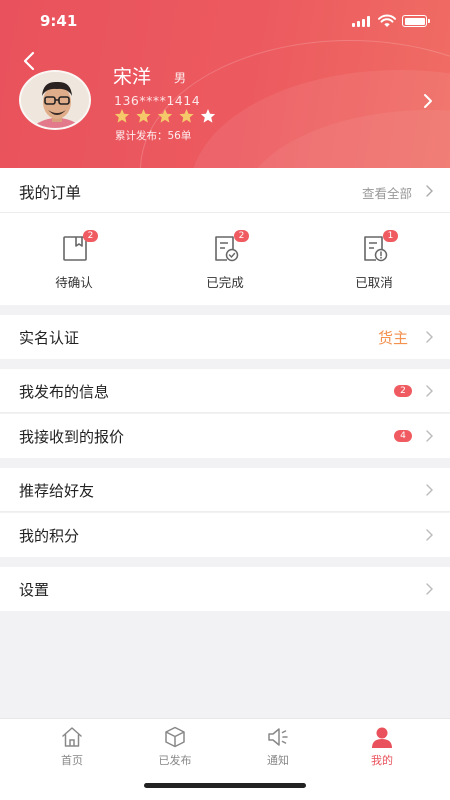 Image resolution: width=450 pixels, height=800 pixels. What do you see at coordinates (387, 192) in the screenshot?
I see `view-all-orders-link: 查看全部` at bounding box center [387, 192].